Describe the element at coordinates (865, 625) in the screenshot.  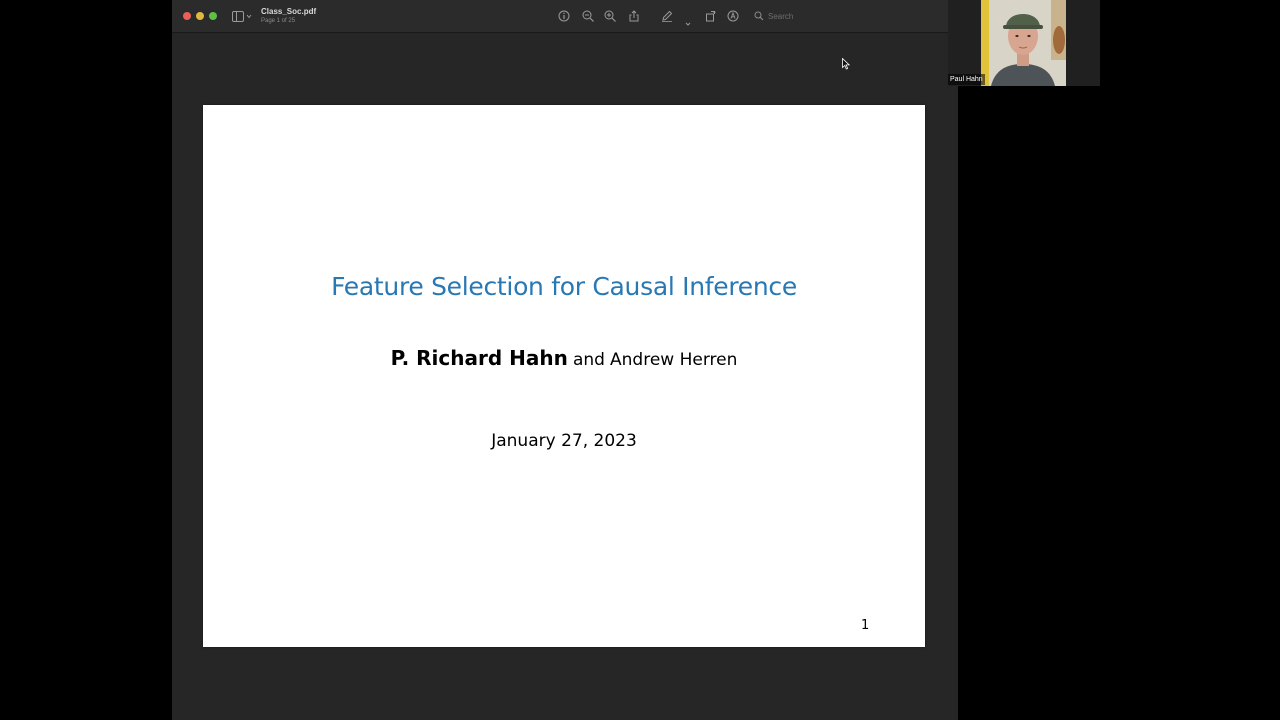
I see `page-number: 1` at that location.